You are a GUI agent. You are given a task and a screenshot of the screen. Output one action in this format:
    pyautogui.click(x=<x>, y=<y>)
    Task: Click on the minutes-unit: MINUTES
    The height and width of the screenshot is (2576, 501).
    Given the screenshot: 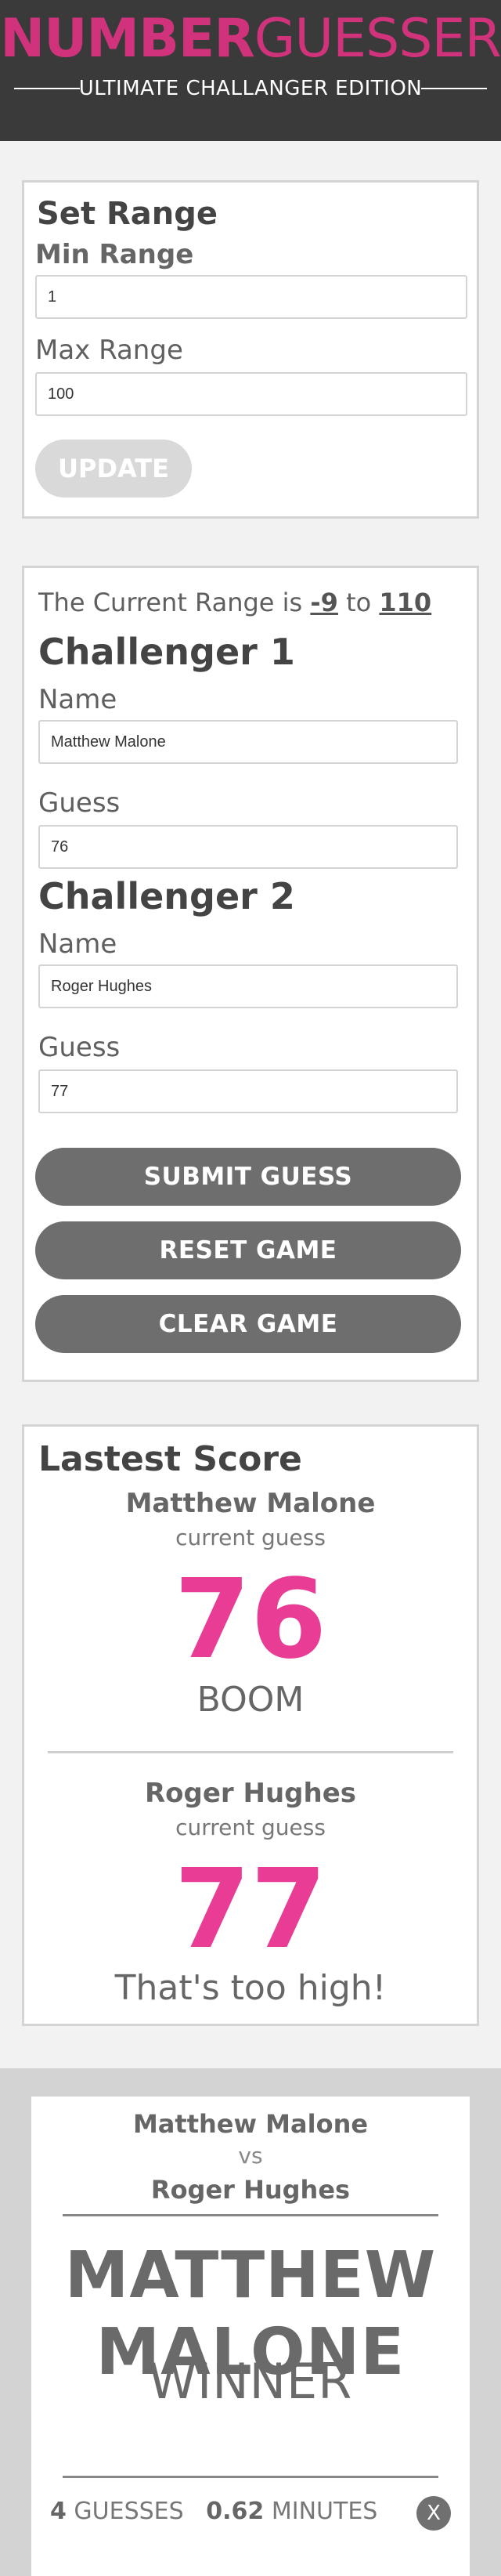 What is the action you would take?
    pyautogui.click(x=324, y=2511)
    